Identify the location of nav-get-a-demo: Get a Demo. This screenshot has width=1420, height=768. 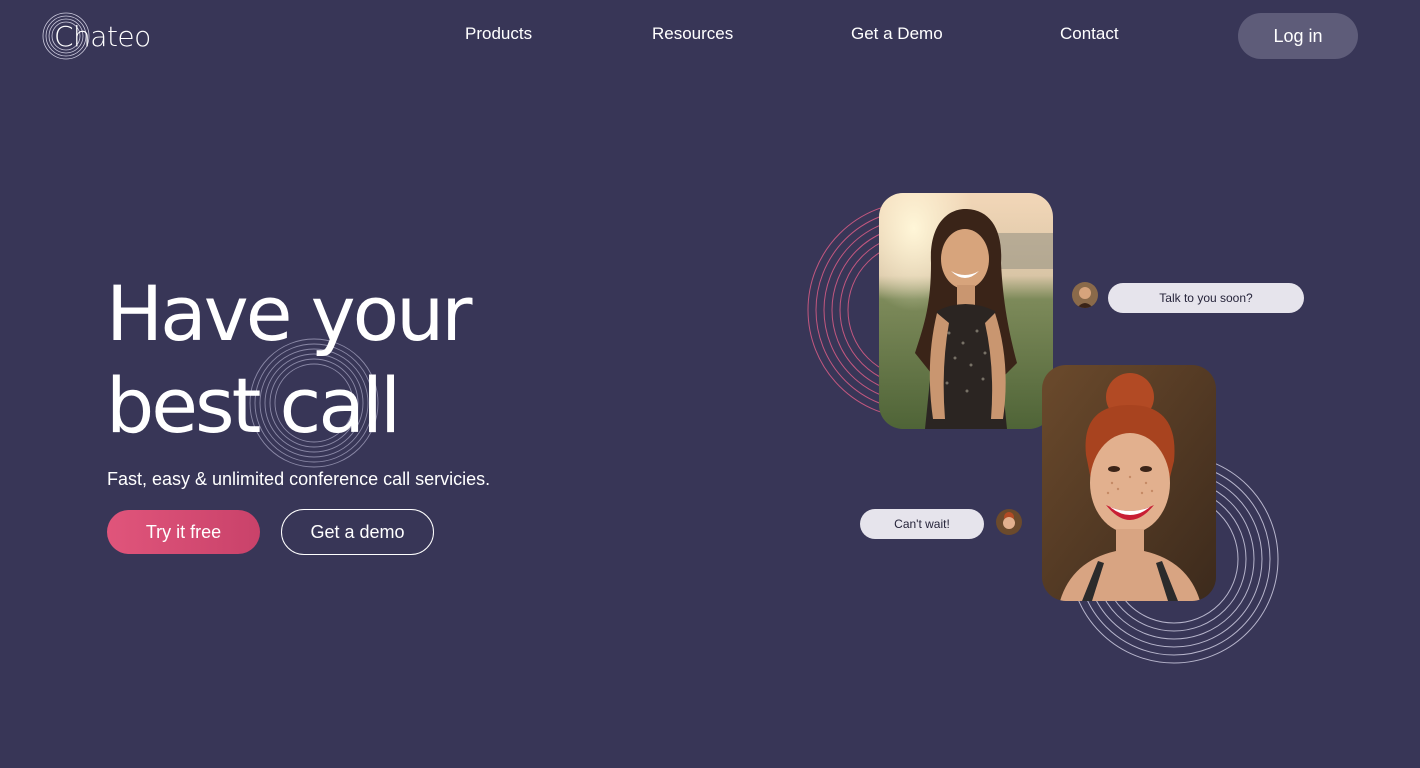
(897, 34).